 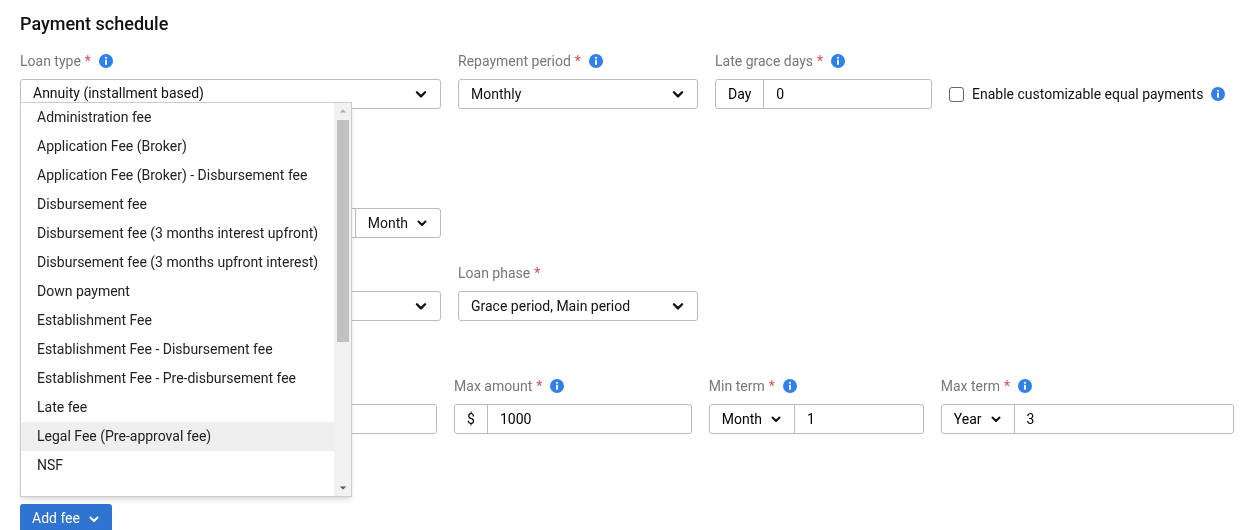 What do you see at coordinates (342, 111) in the screenshot?
I see `scroll-up-icon` at bounding box center [342, 111].